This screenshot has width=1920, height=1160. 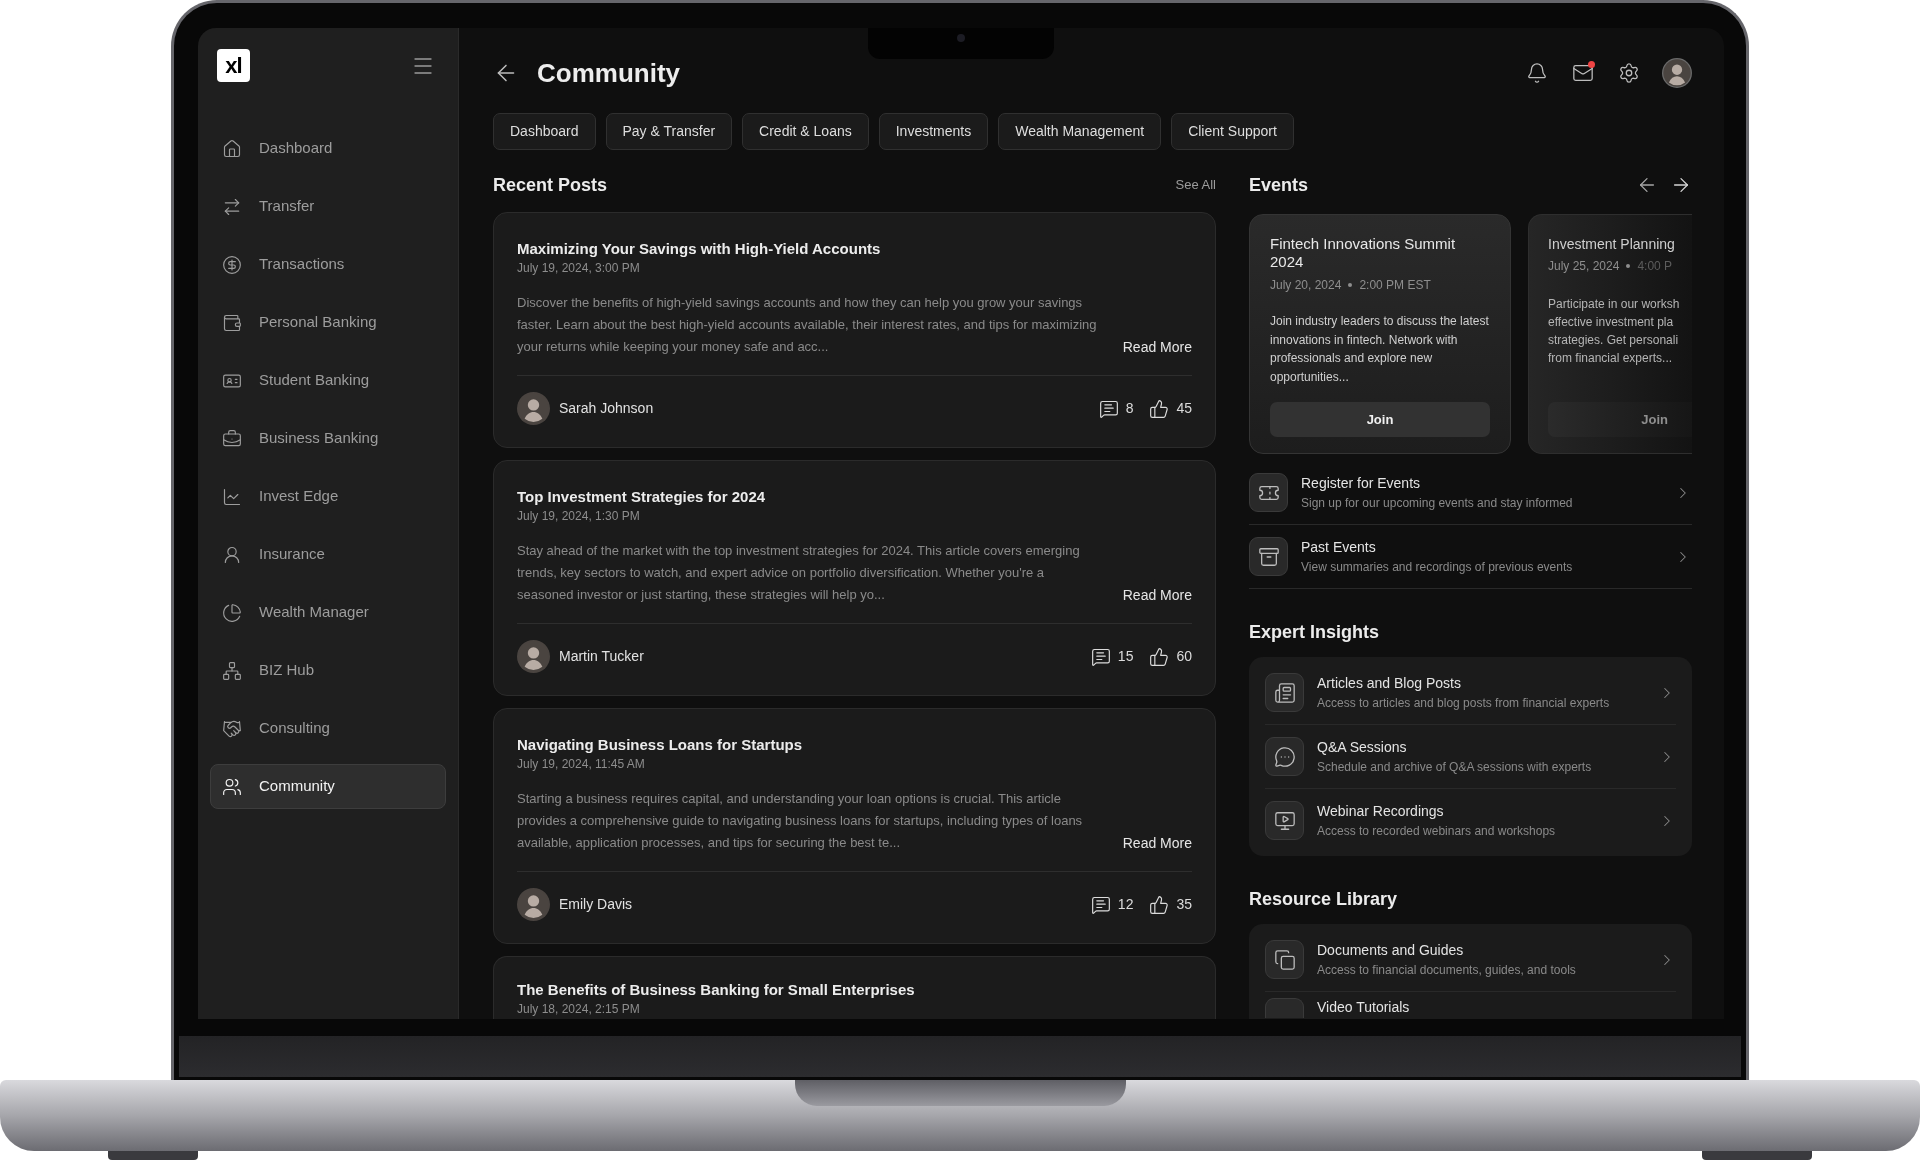 I want to click on section-heading: Recent Posts, so click(x=550, y=185).